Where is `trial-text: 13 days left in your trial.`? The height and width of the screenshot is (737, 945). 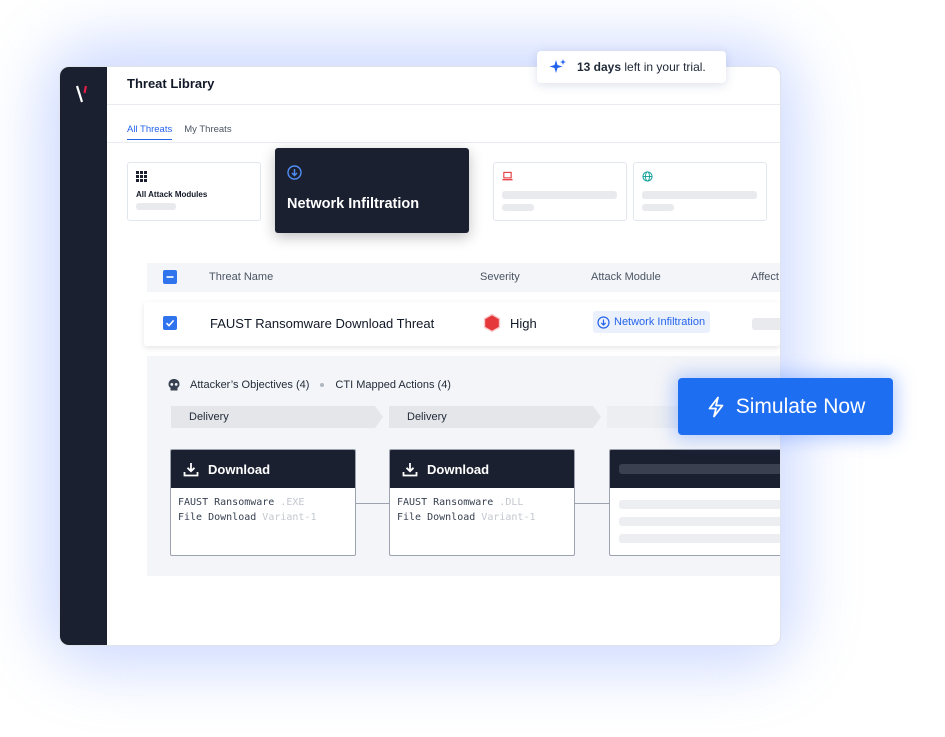
trial-text: 13 days left in your trial. is located at coordinates (641, 67).